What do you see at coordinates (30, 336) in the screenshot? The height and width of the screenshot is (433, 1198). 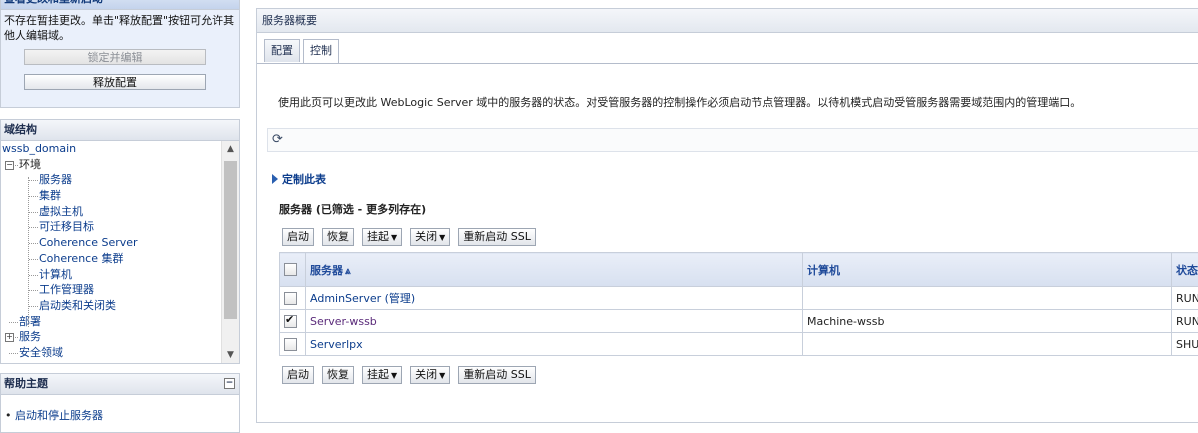 I see `tree-item-services-label: 服务` at bounding box center [30, 336].